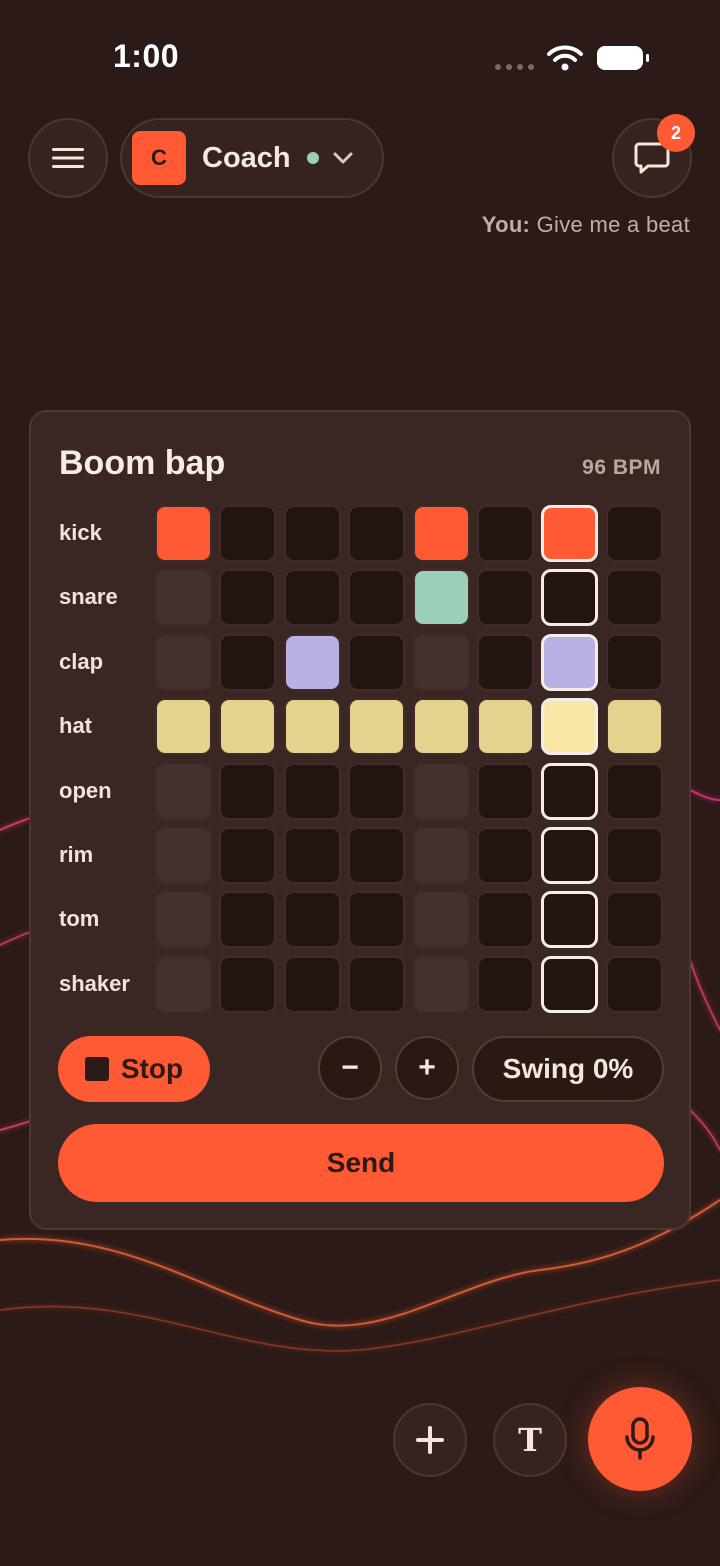  What do you see at coordinates (142, 463) in the screenshot?
I see `pattern-title: Boom bap` at bounding box center [142, 463].